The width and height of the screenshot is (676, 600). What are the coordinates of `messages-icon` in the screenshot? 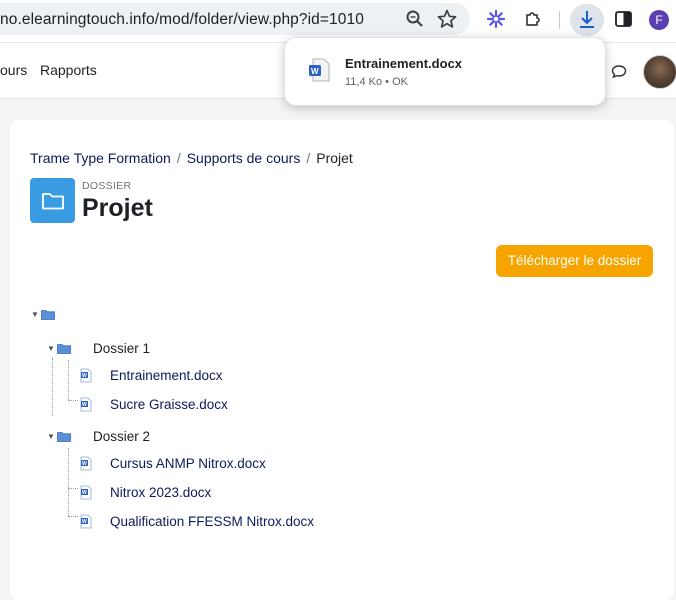 It's located at (619, 72).